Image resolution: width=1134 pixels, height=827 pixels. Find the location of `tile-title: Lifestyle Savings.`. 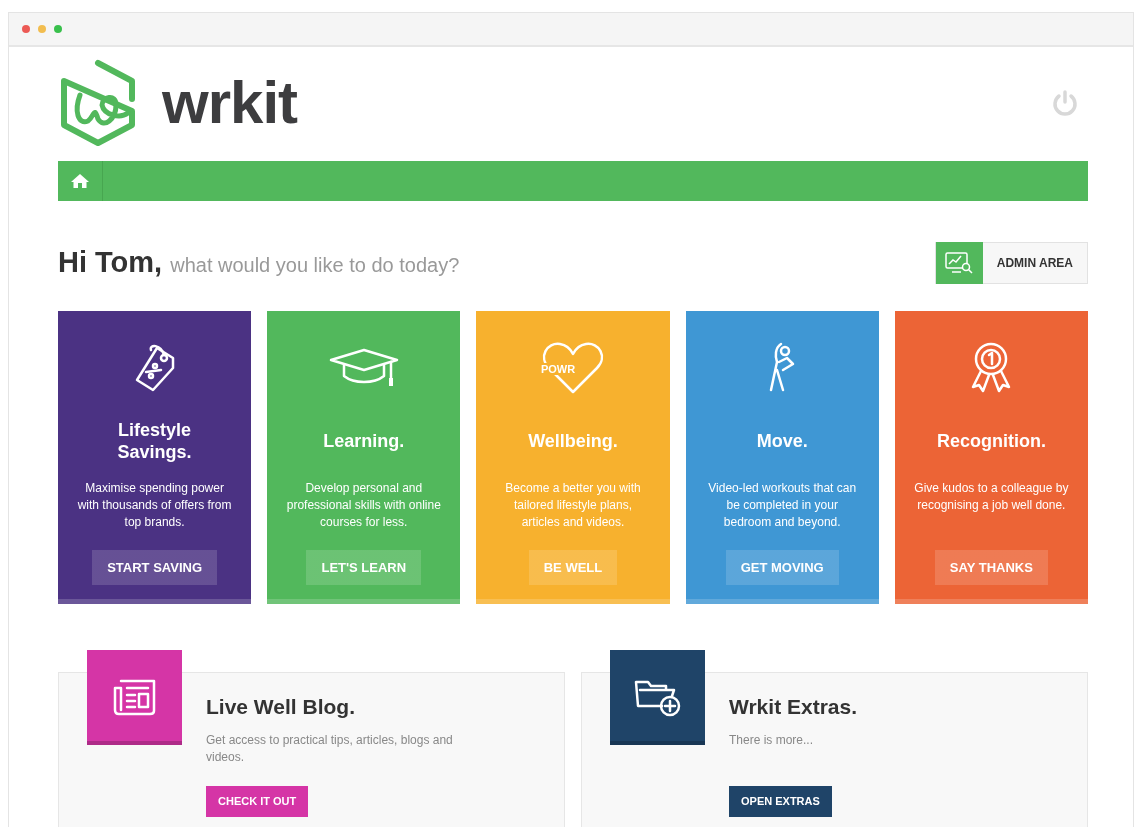

tile-title: Lifestyle Savings. is located at coordinates (154, 441).